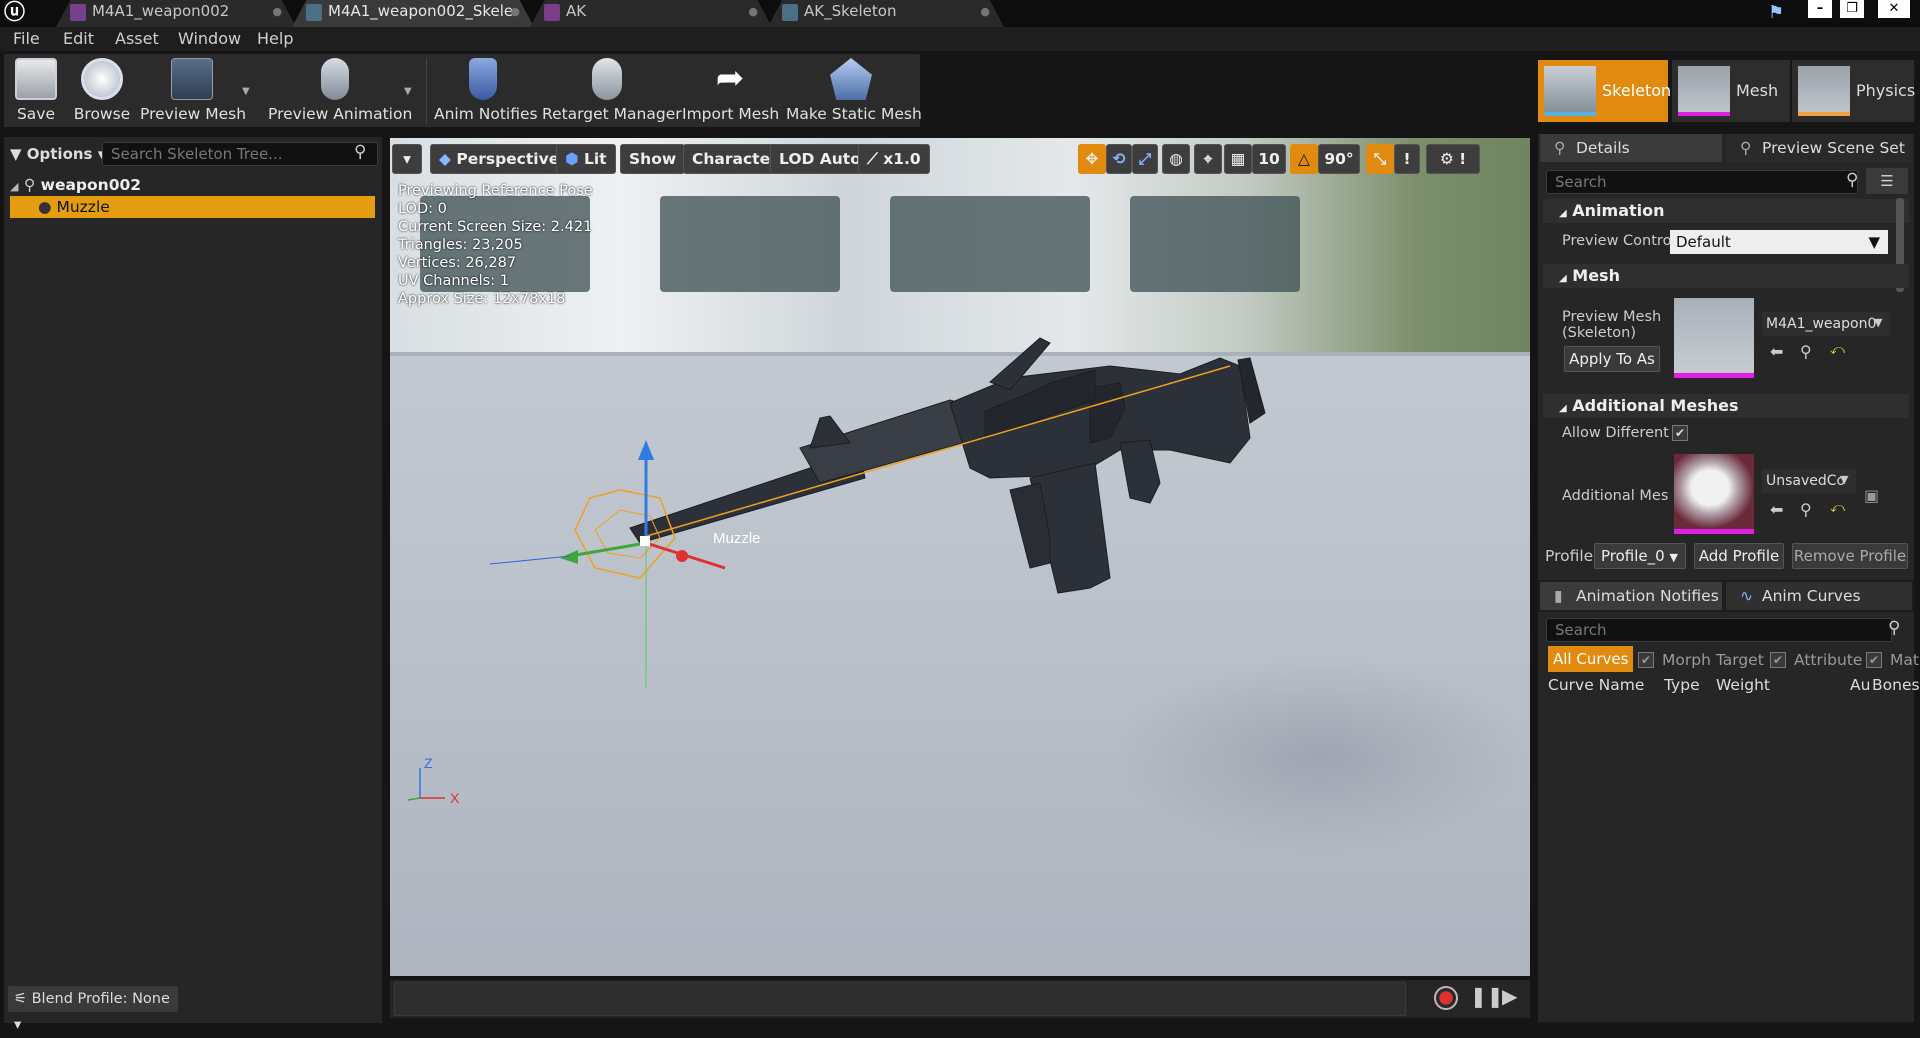  Describe the element at coordinates (1615, 433) in the screenshot. I see `allow-different-label: Allow Different` at that location.